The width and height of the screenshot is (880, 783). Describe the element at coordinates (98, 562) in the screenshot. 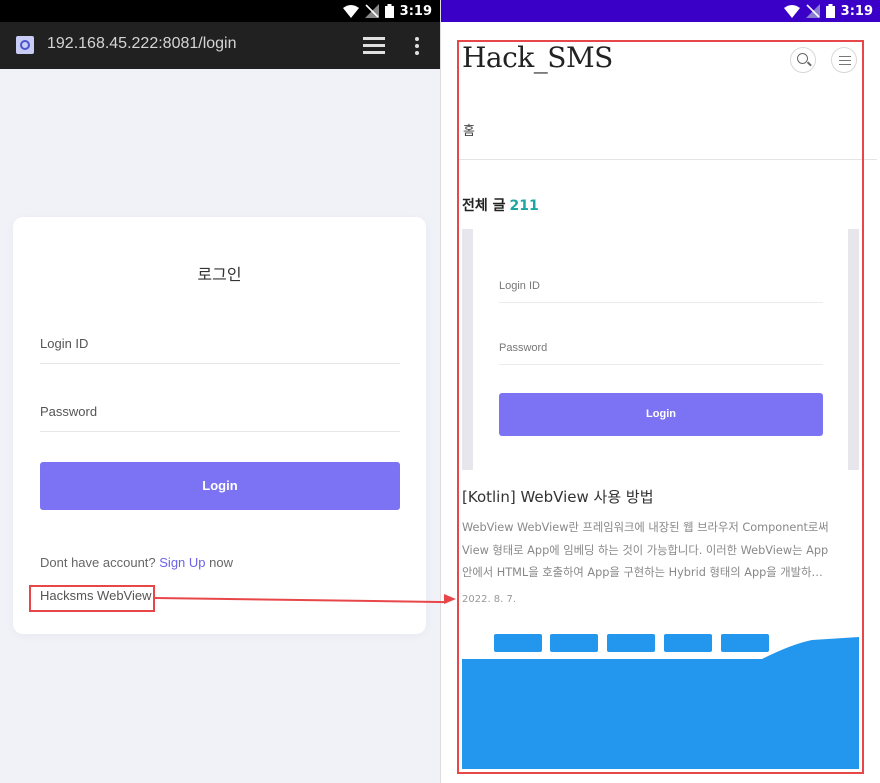

I see `signup-prefix: Dont have account?` at that location.